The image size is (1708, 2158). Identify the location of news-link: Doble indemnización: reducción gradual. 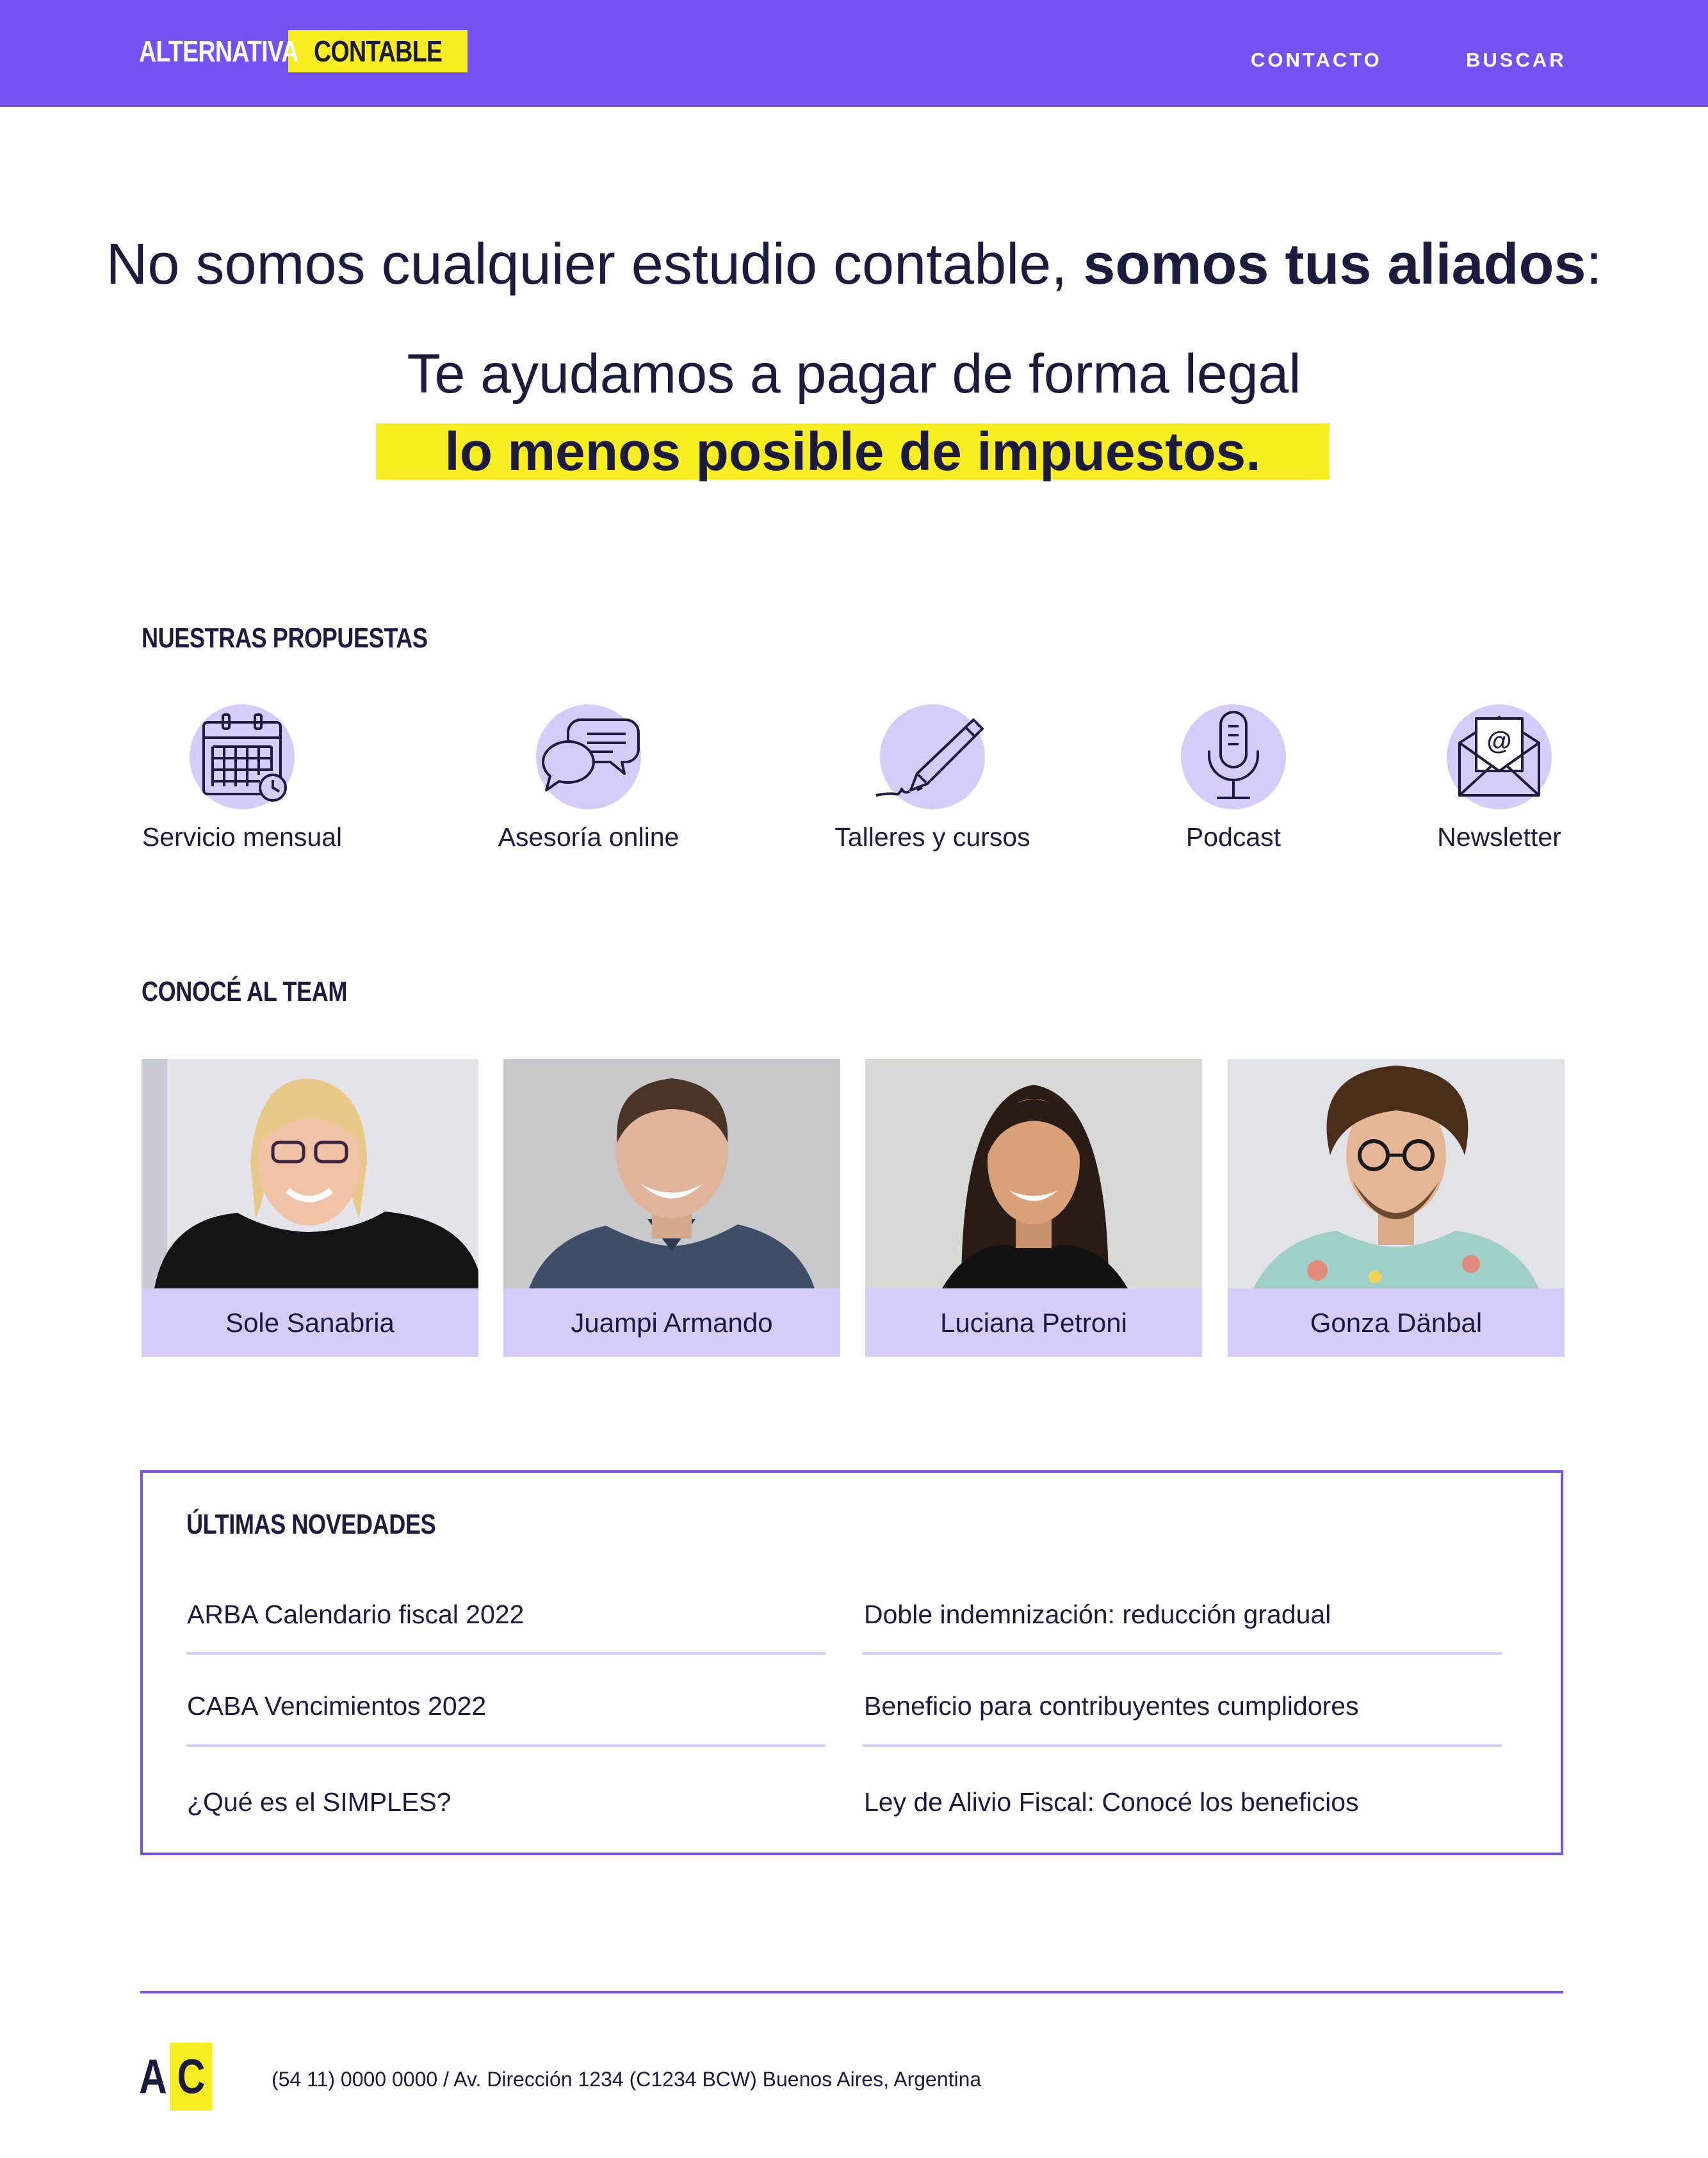
(1097, 1615).